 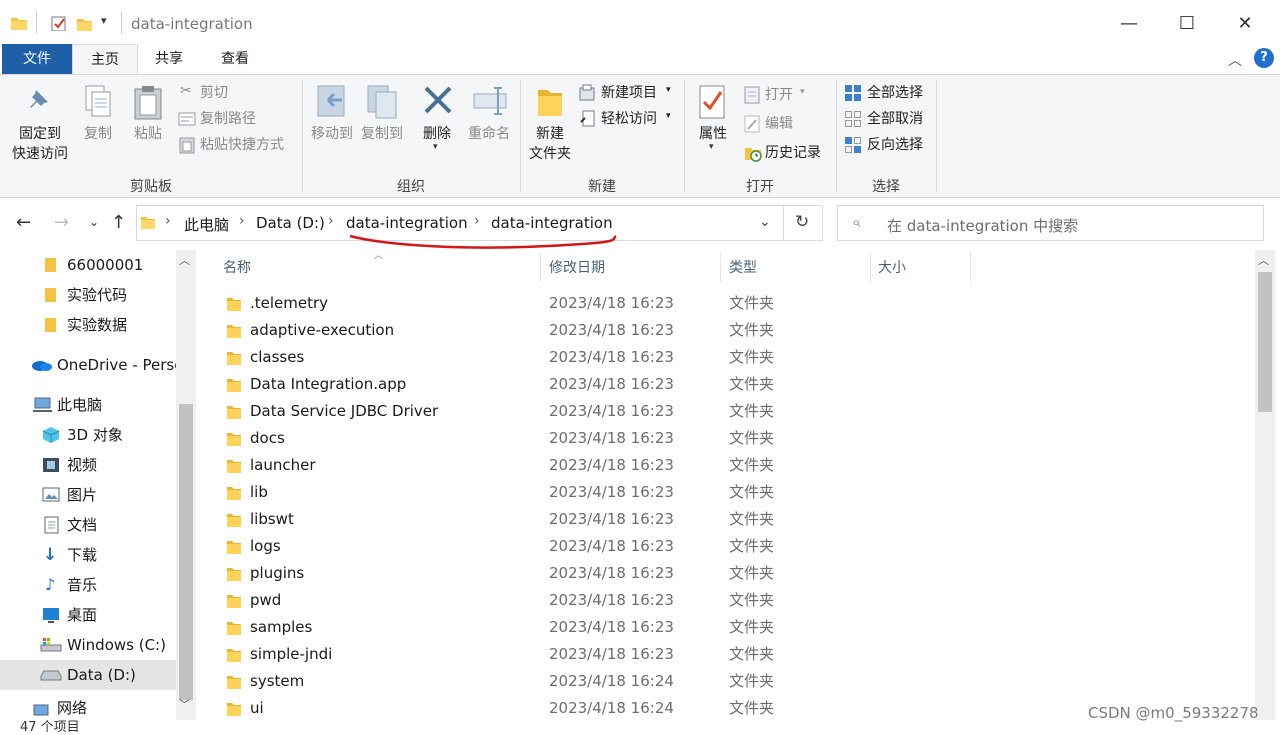 I want to click on crumb-this-pc: 此电脑, so click(x=206, y=224).